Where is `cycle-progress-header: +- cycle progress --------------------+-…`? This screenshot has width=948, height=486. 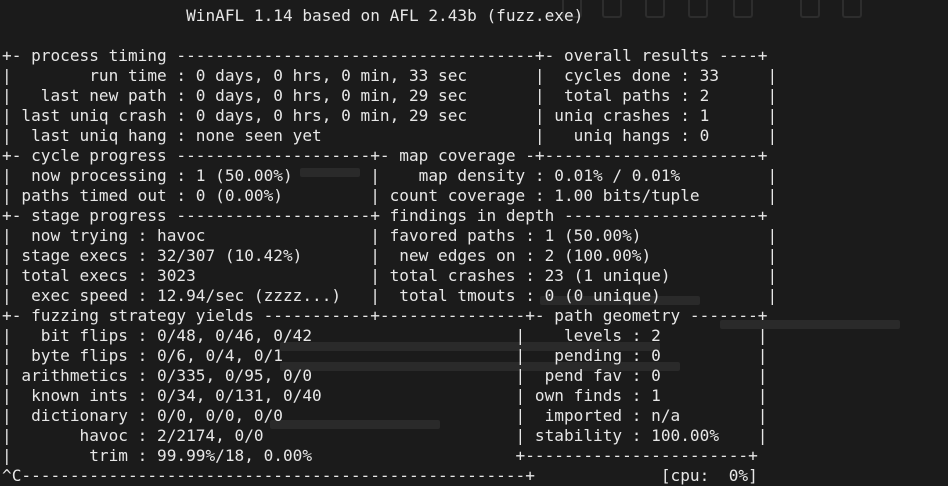
cycle-progress-header: +- cycle progress --------------------+-… is located at coordinates (385, 155).